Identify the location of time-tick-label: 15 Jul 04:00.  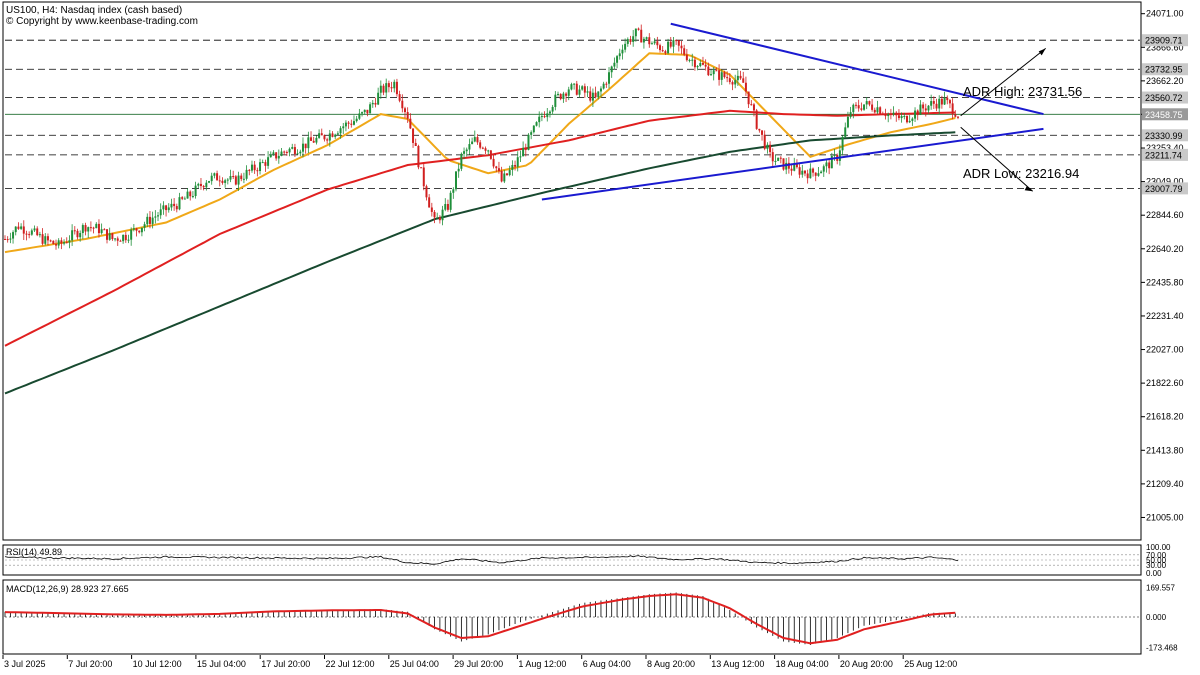
(221, 664).